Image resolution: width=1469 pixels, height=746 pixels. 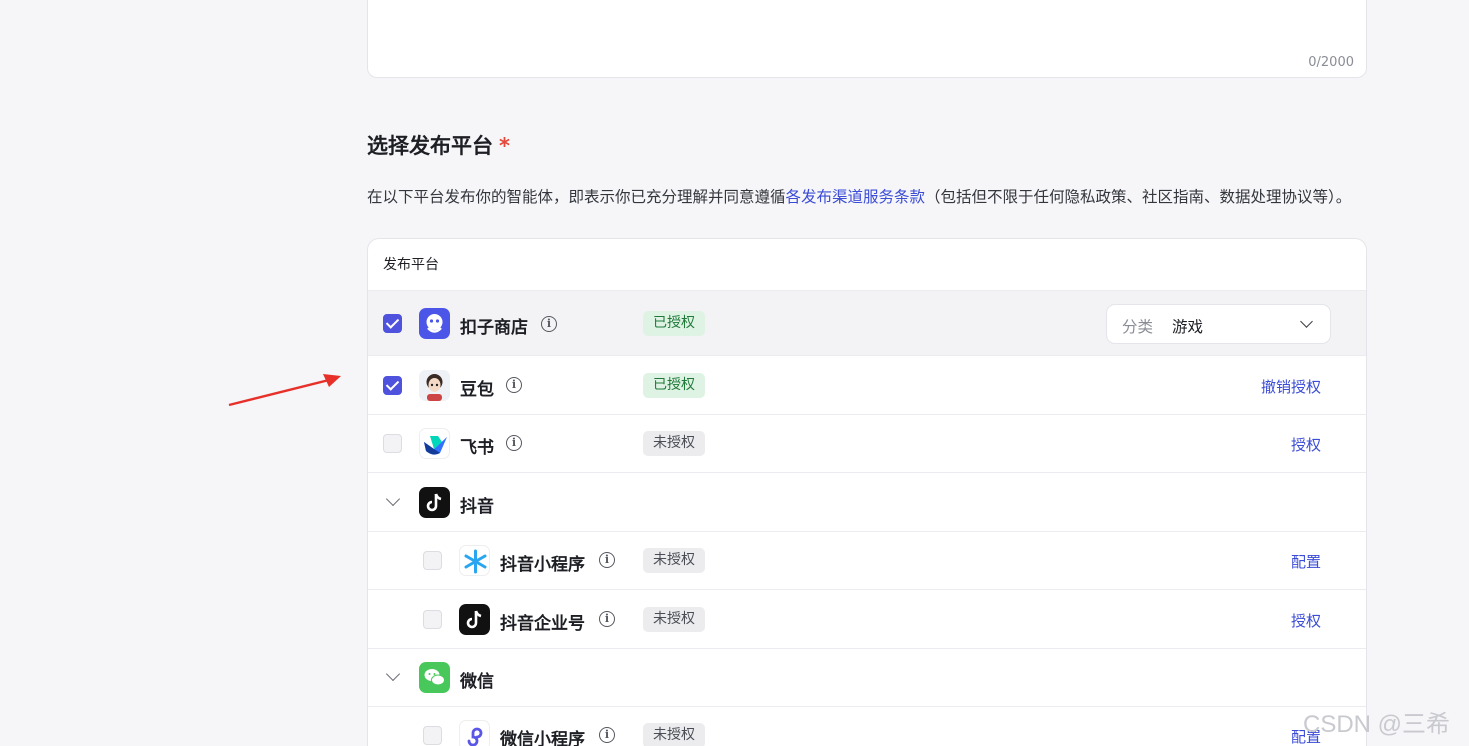 I want to click on douyin-enterprise-icon, so click(x=474, y=619).